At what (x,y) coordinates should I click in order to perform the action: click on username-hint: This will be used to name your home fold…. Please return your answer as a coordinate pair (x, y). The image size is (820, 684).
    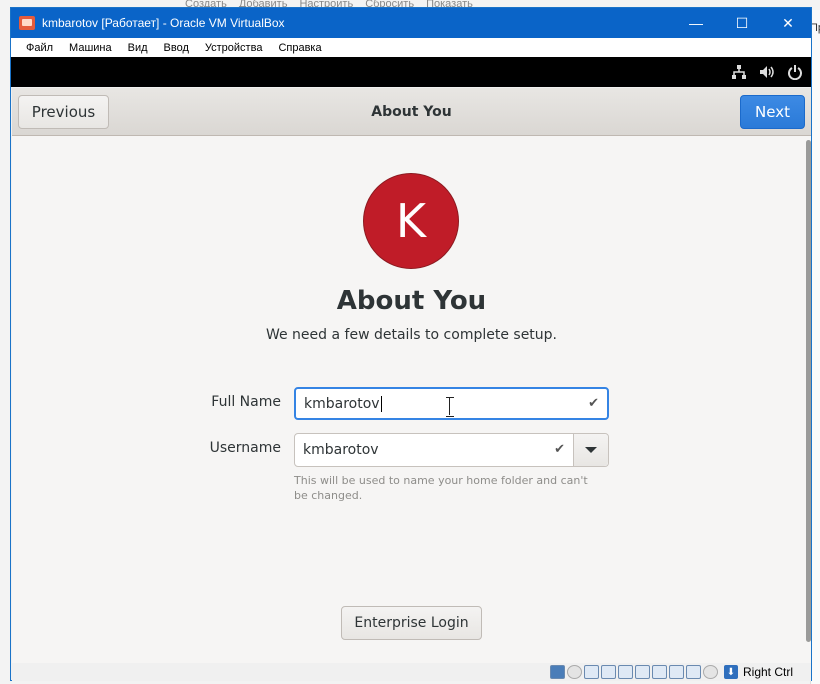
    Looking at the image, I should click on (441, 488).